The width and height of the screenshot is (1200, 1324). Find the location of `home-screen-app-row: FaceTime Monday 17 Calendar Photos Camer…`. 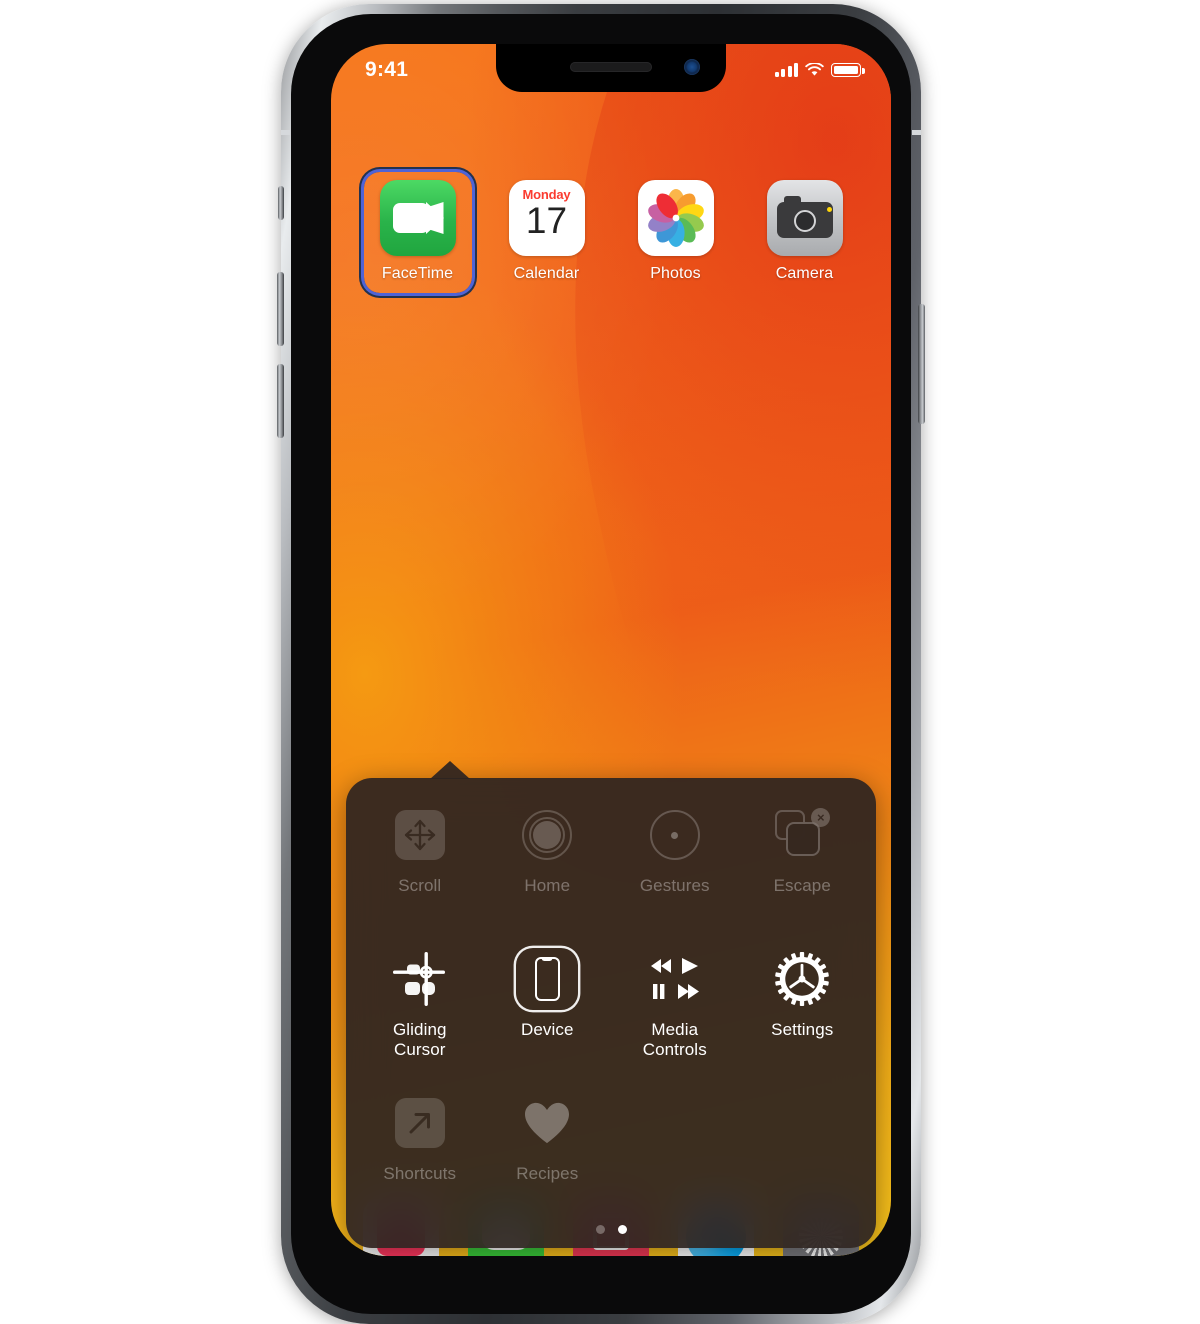

home-screen-app-row: FaceTime Monday 17 Calendar Photos Camer… is located at coordinates (611, 232).